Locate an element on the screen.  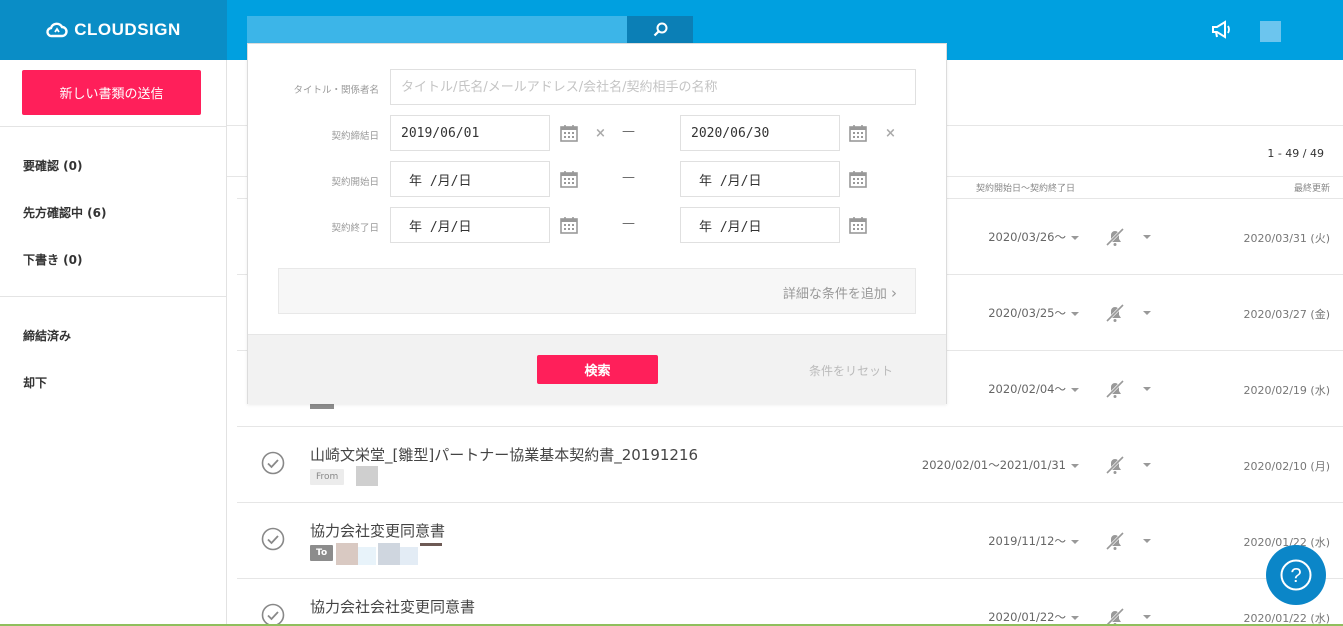
additional-conditions-box: 詳細な条件を追加 › is located at coordinates (597, 291).